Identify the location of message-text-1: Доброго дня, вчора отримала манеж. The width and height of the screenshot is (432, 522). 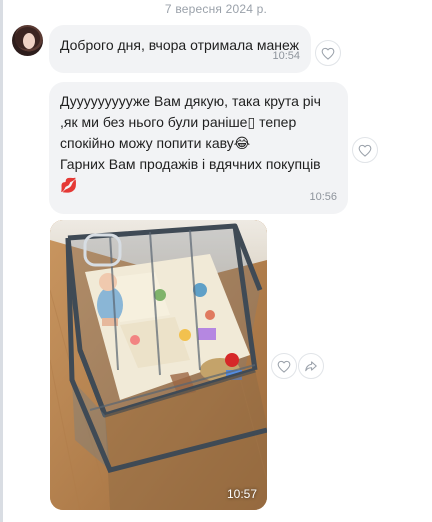
(179, 45).